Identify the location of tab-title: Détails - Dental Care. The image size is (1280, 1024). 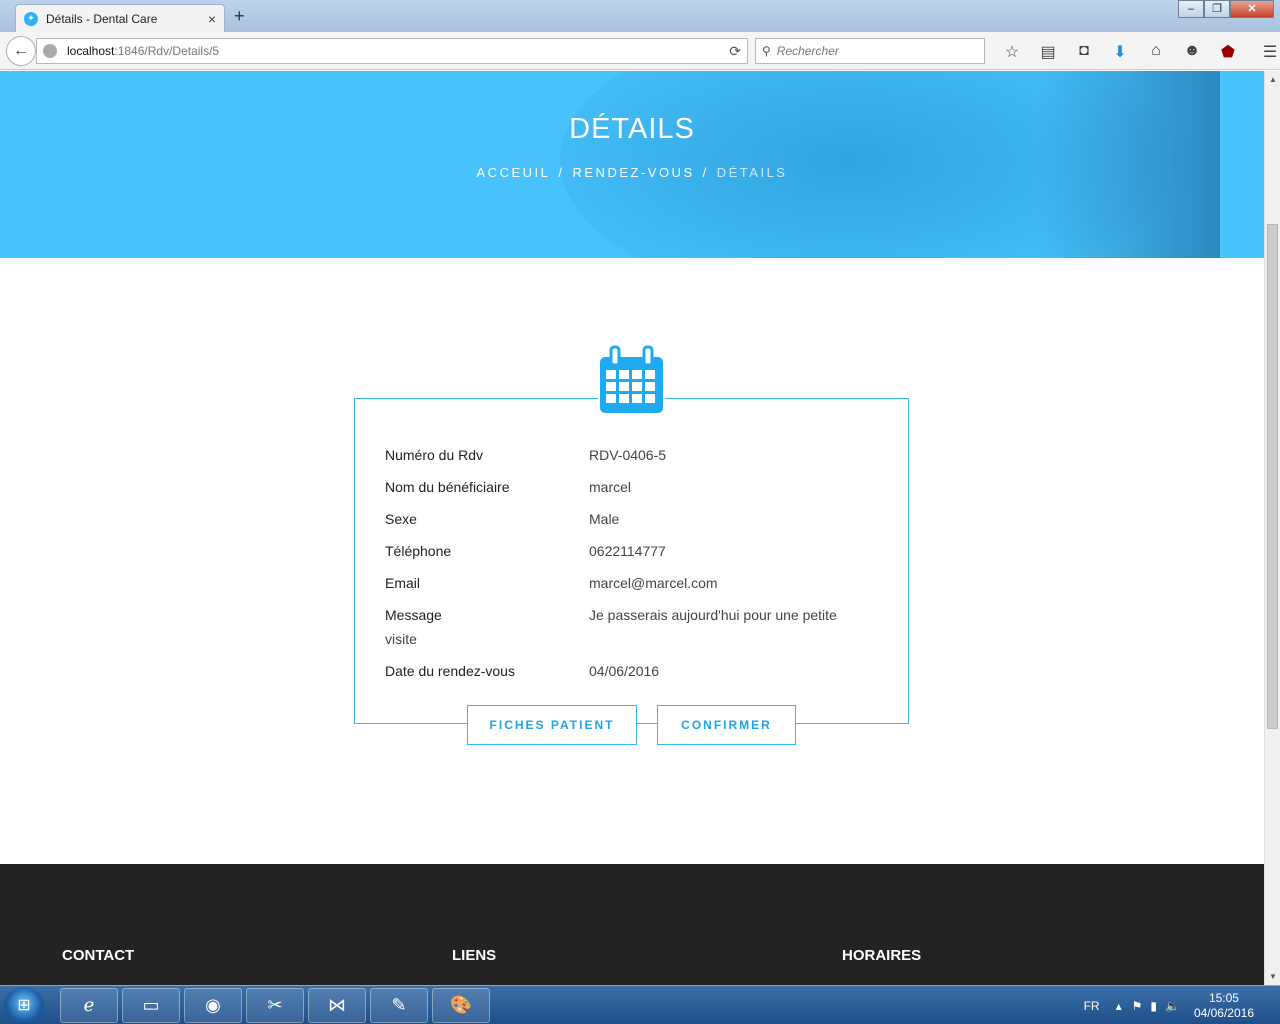
(102, 18).